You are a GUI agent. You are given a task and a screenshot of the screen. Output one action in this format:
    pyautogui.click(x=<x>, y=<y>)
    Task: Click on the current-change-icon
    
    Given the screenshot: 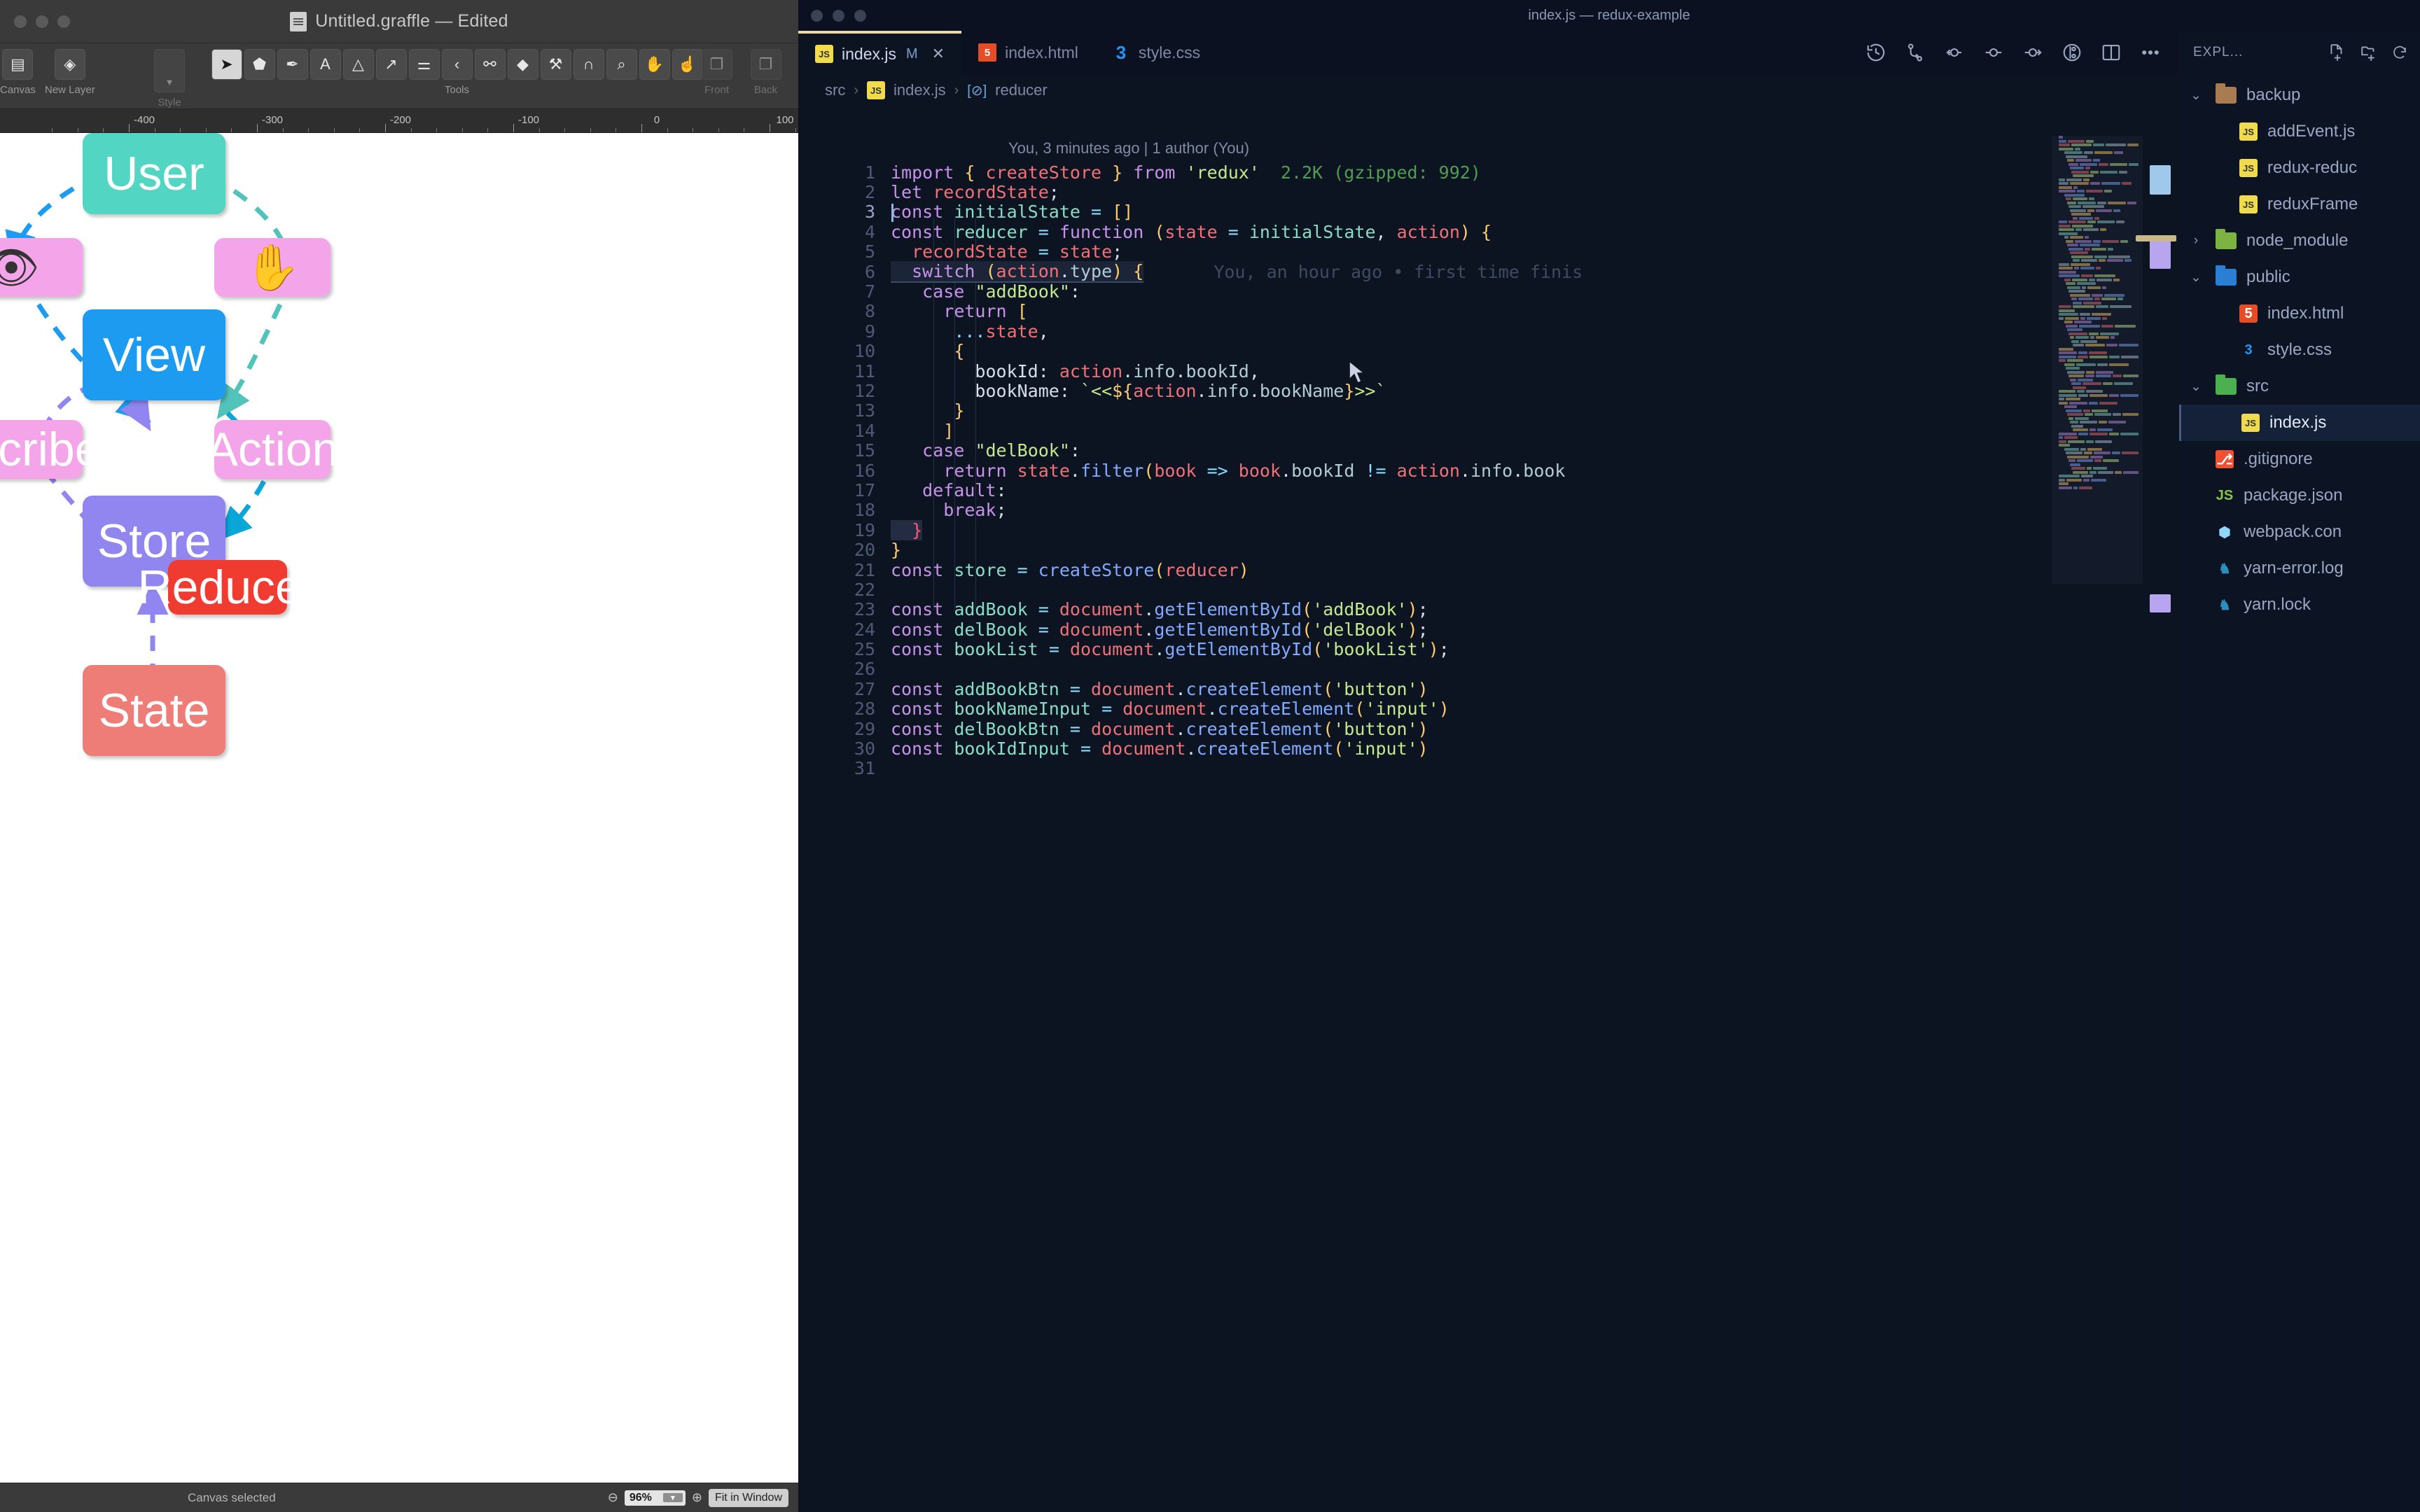 What is the action you would take?
    pyautogui.click(x=1994, y=52)
    